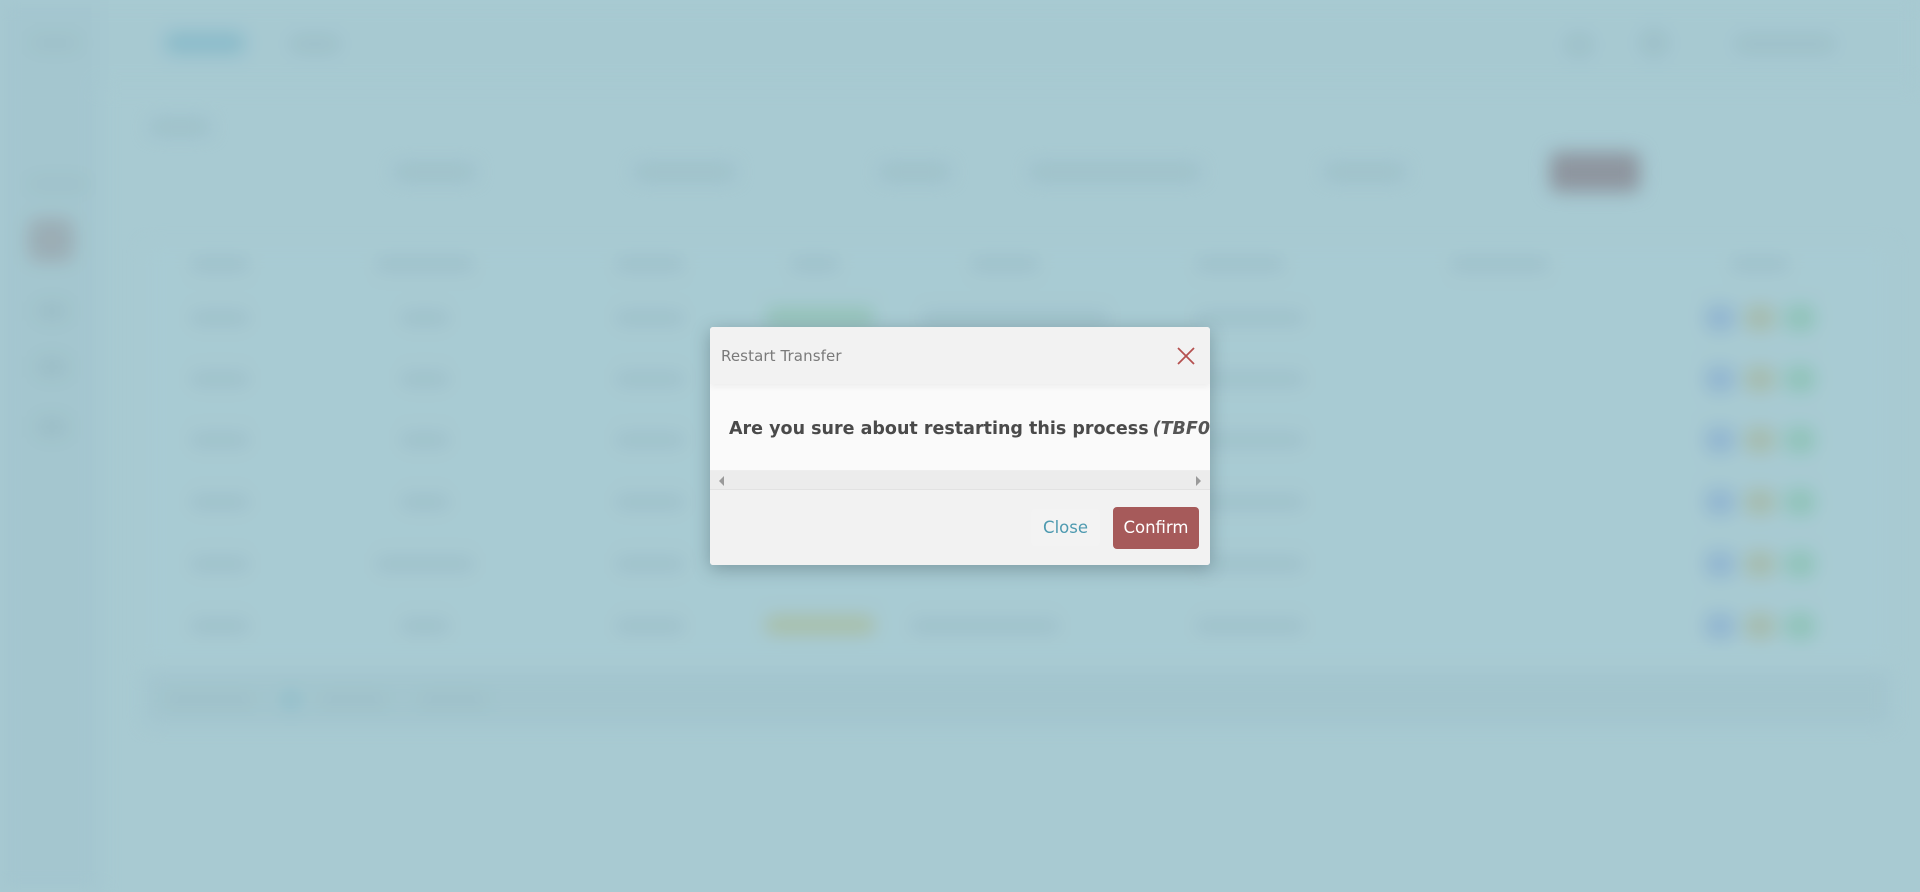 The height and width of the screenshot is (892, 1920). Describe the element at coordinates (1186, 356) in the screenshot. I see `close-x-icon` at that location.